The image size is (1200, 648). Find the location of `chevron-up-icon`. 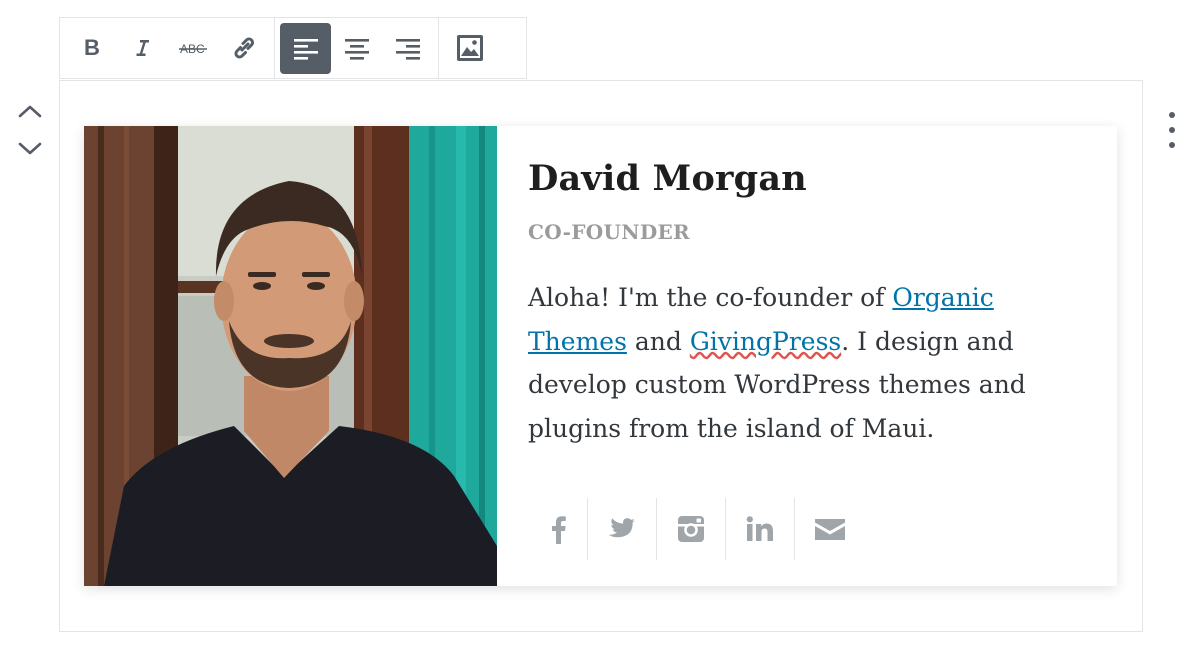

chevron-up-icon is located at coordinates (30, 111).